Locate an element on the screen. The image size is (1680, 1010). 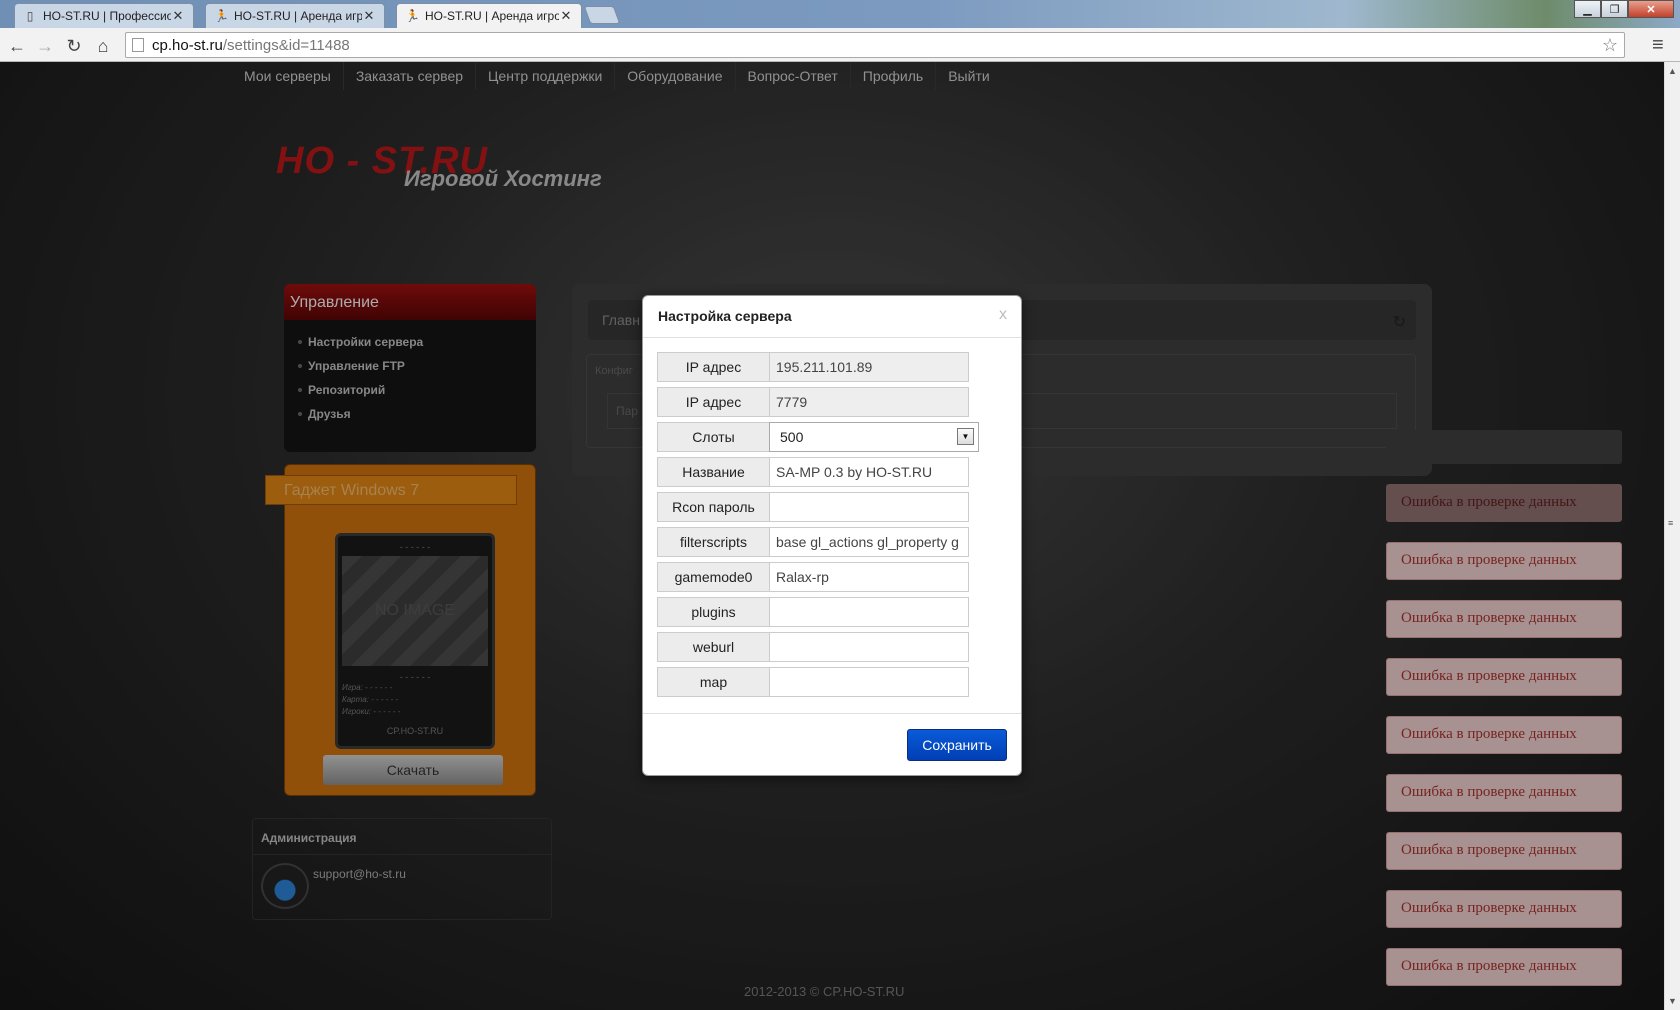
close-icon: x is located at coordinates (1003, 315).